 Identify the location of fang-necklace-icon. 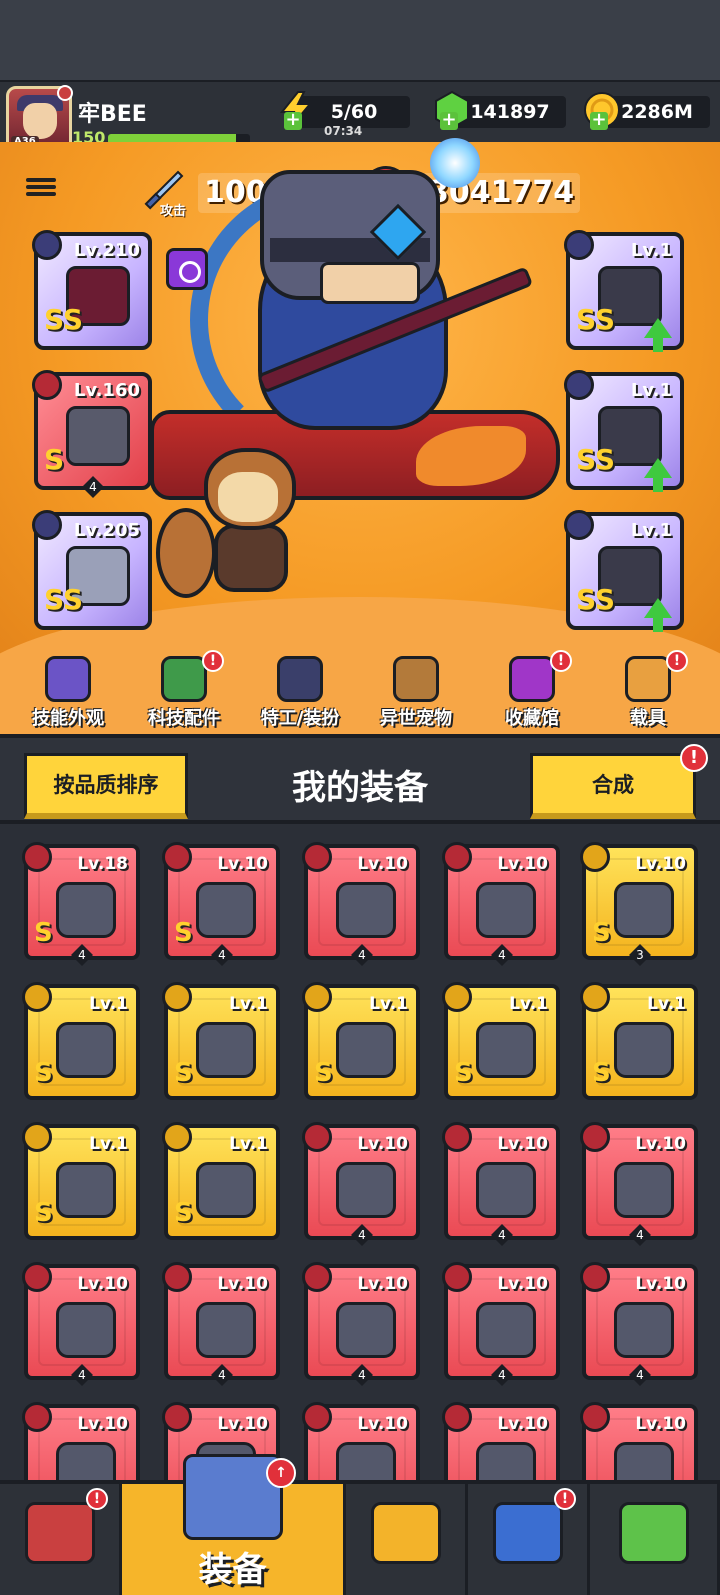
(366, 1330).